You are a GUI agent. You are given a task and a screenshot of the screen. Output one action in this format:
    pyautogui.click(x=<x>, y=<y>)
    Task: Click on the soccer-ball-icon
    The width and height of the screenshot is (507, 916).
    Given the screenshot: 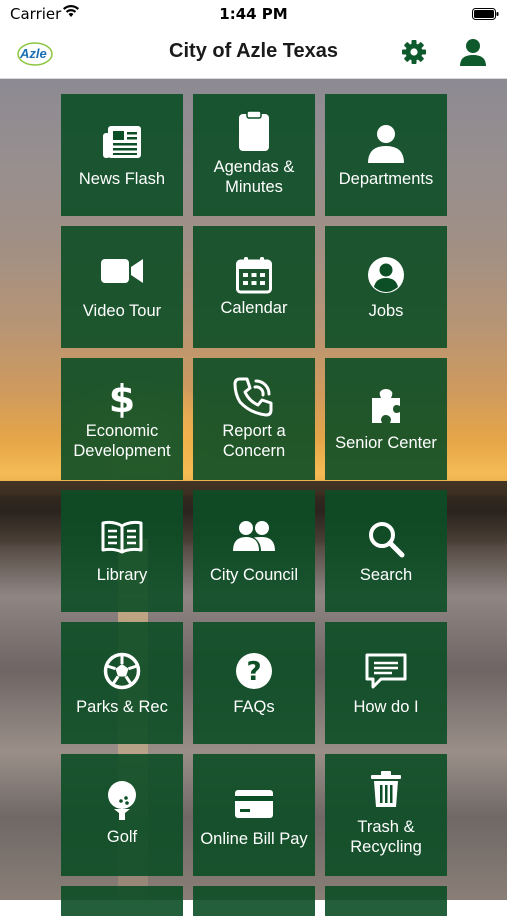 What is the action you would take?
    pyautogui.click(x=122, y=673)
    